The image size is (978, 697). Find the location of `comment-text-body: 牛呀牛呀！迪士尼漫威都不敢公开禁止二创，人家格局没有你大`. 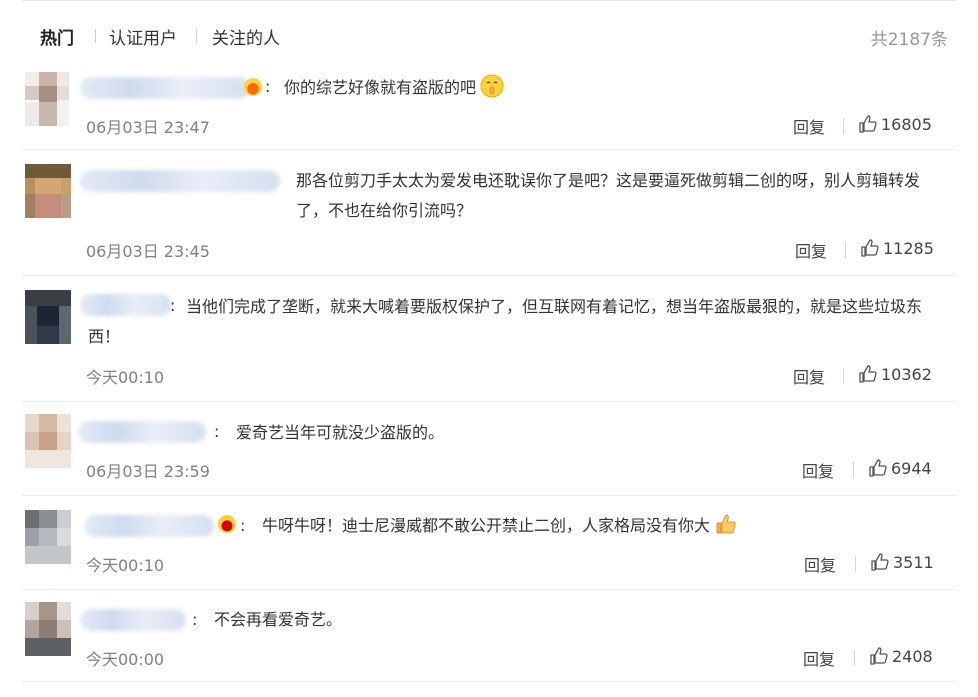

comment-text-body: 牛呀牛呀！迪士尼漫威都不敢公开禁止二创，人家格局没有你大 is located at coordinates (486, 525).